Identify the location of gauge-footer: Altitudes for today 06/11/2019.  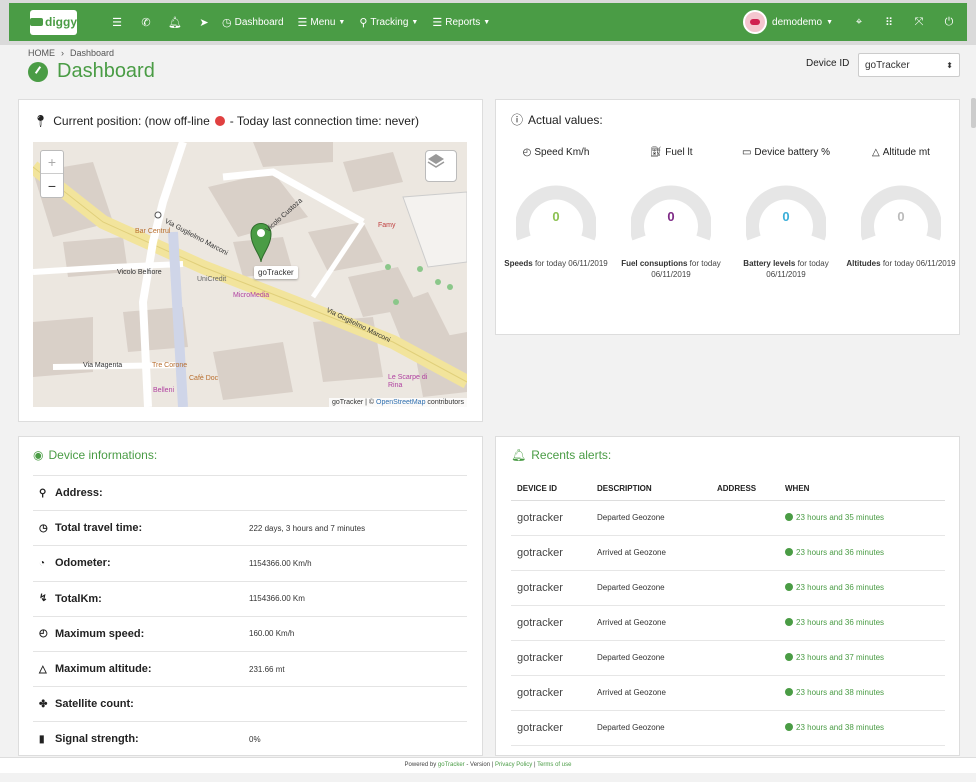
(901, 263).